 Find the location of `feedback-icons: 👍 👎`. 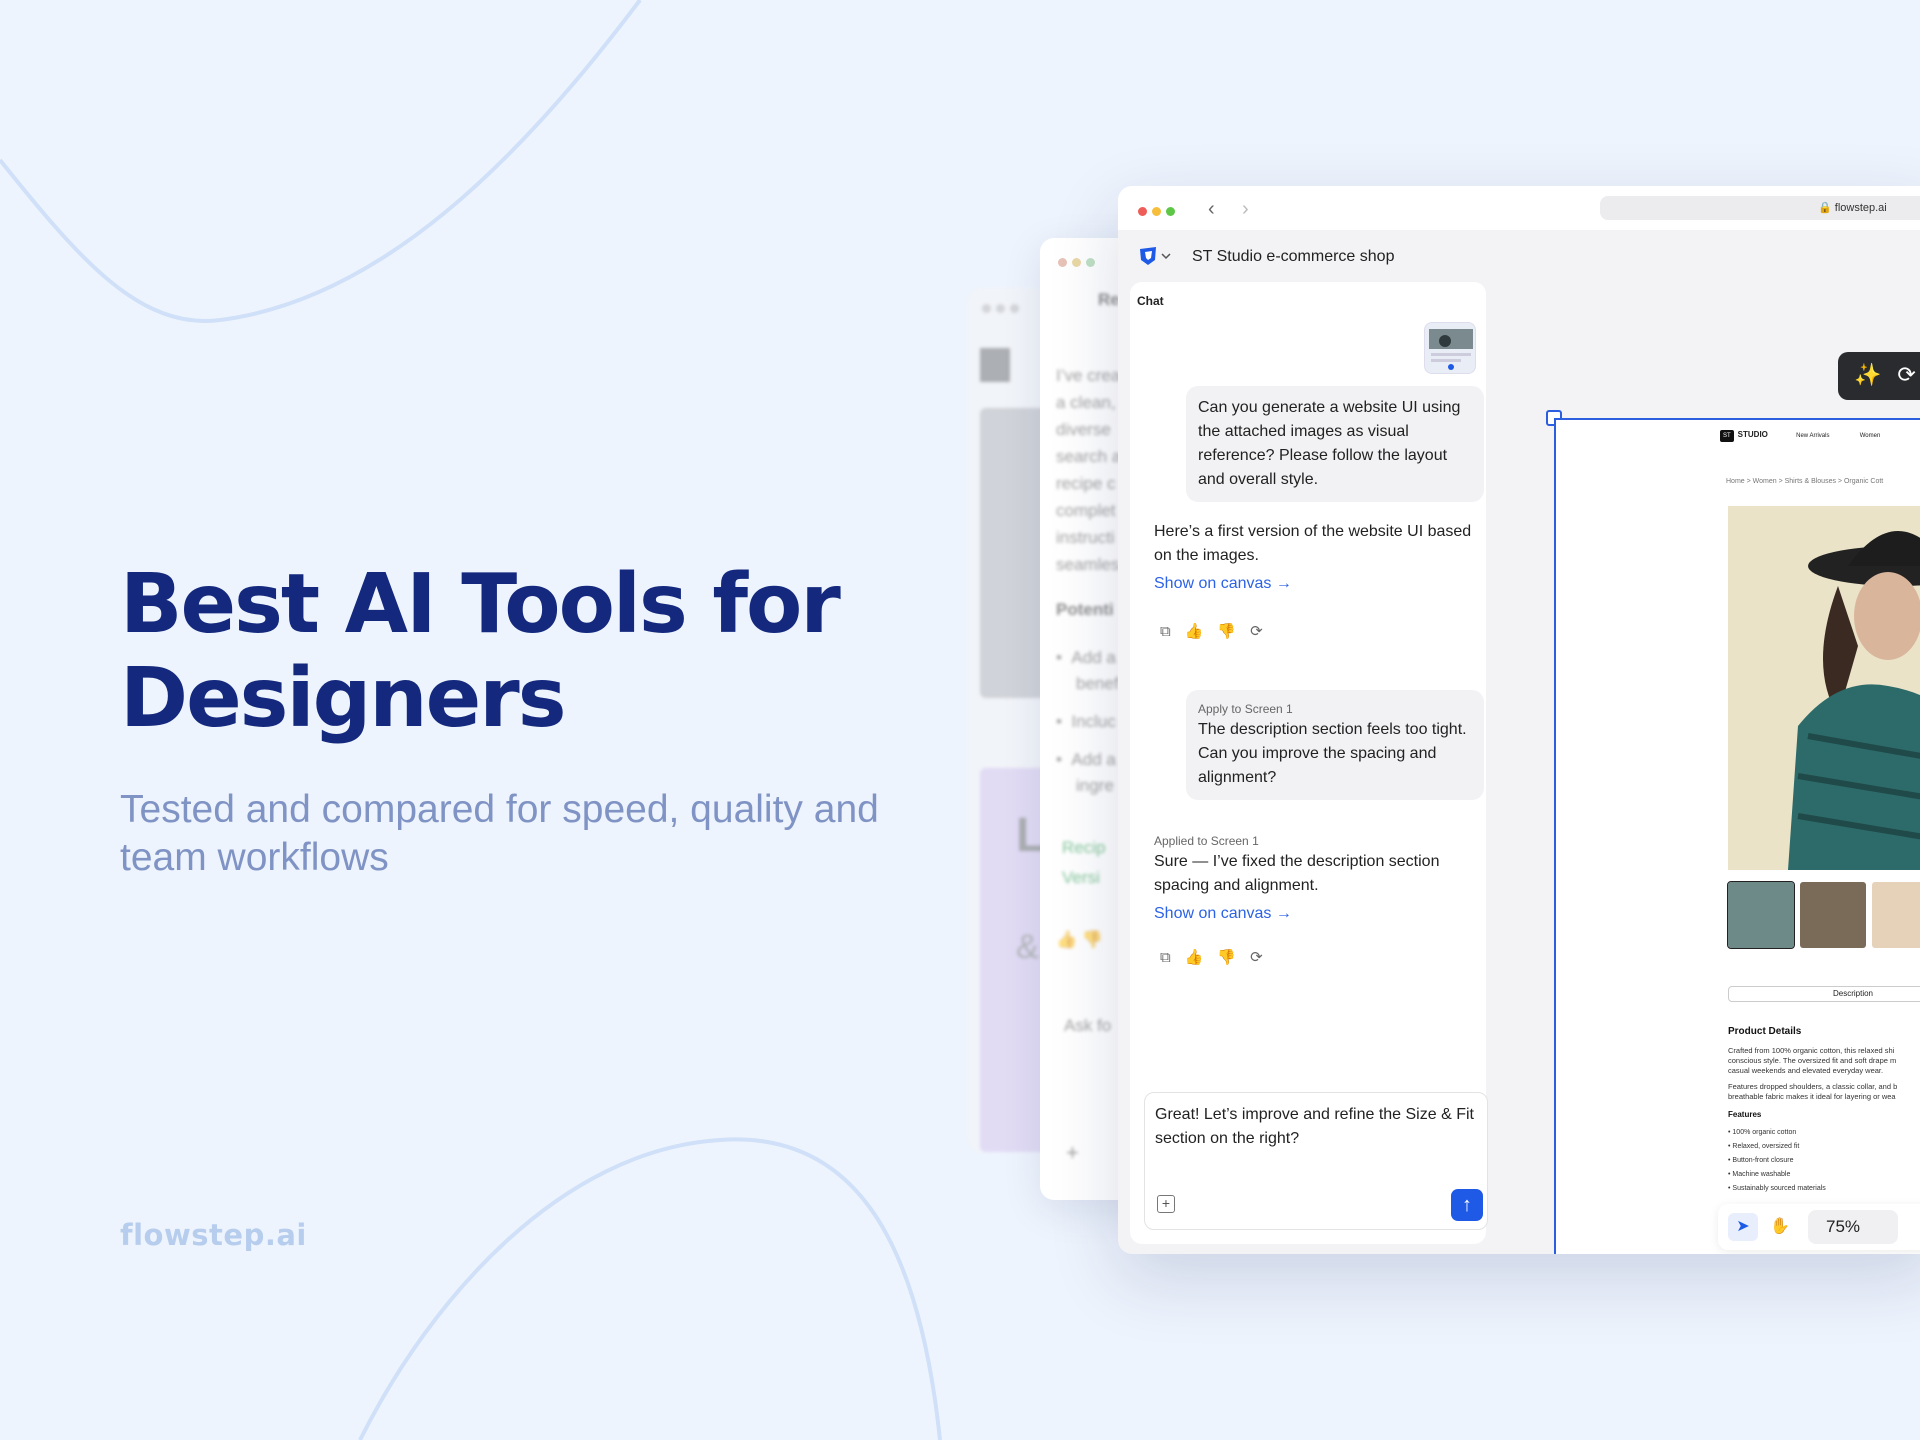

feedback-icons: 👍 👎 is located at coordinates (1080, 939).